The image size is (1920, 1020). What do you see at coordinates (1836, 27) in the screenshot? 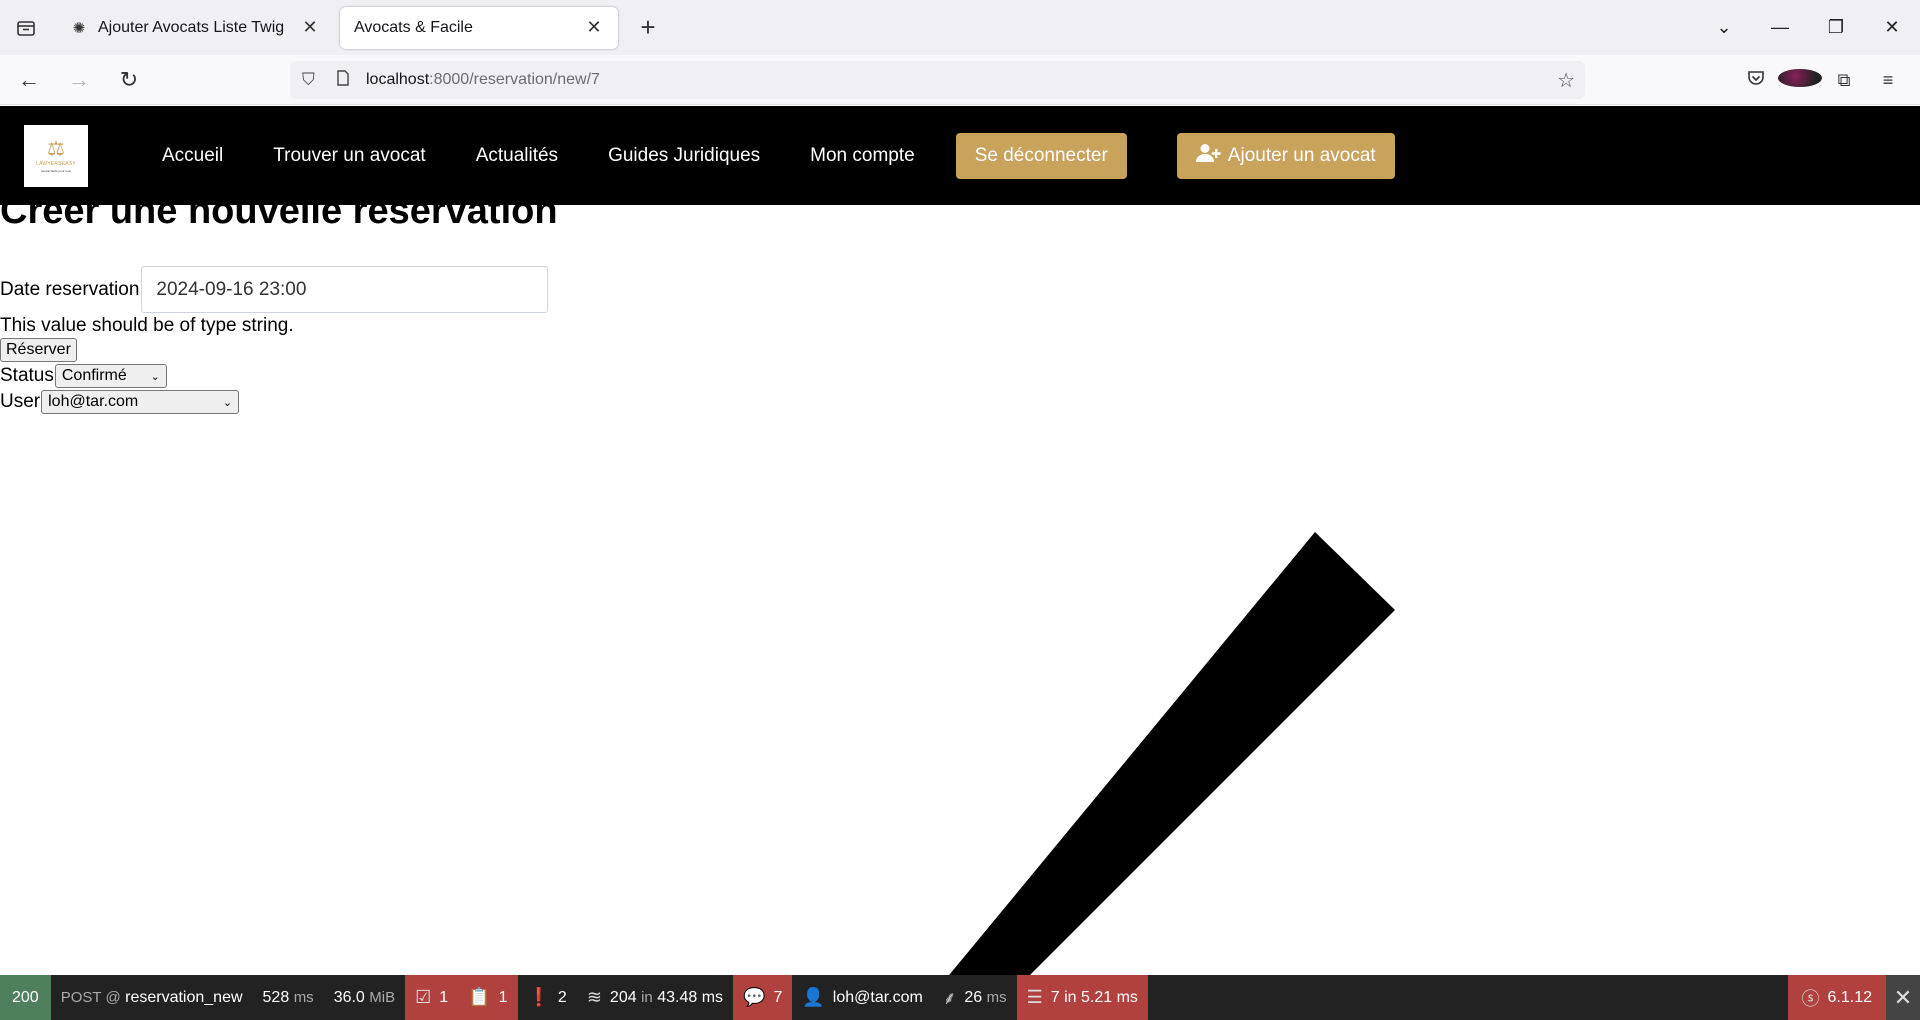
I see `restore-icon: ❐` at bounding box center [1836, 27].